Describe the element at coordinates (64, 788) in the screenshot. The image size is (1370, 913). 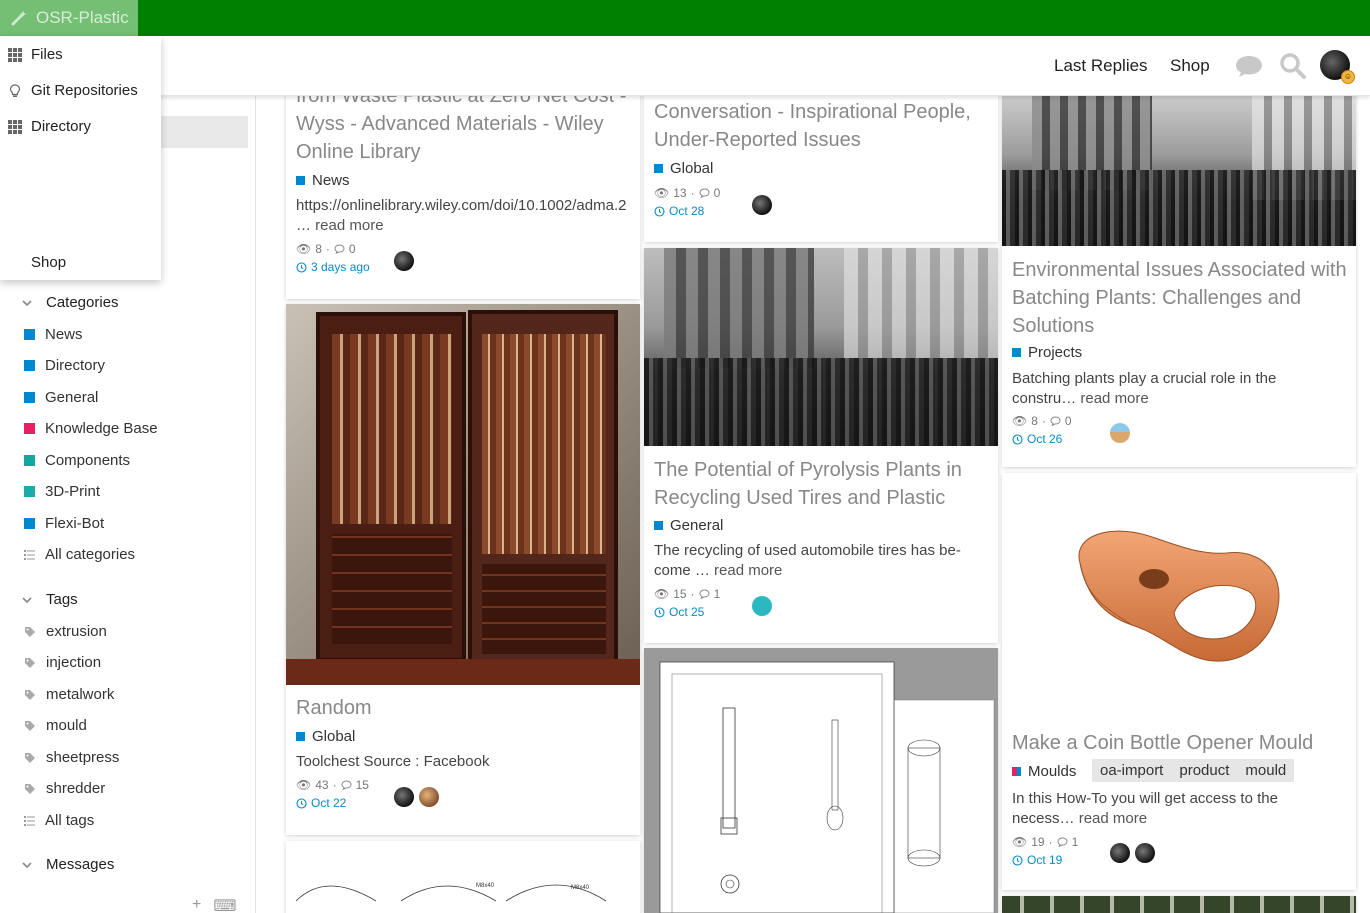
I see `sidebar-tag-shredder: shredder` at that location.